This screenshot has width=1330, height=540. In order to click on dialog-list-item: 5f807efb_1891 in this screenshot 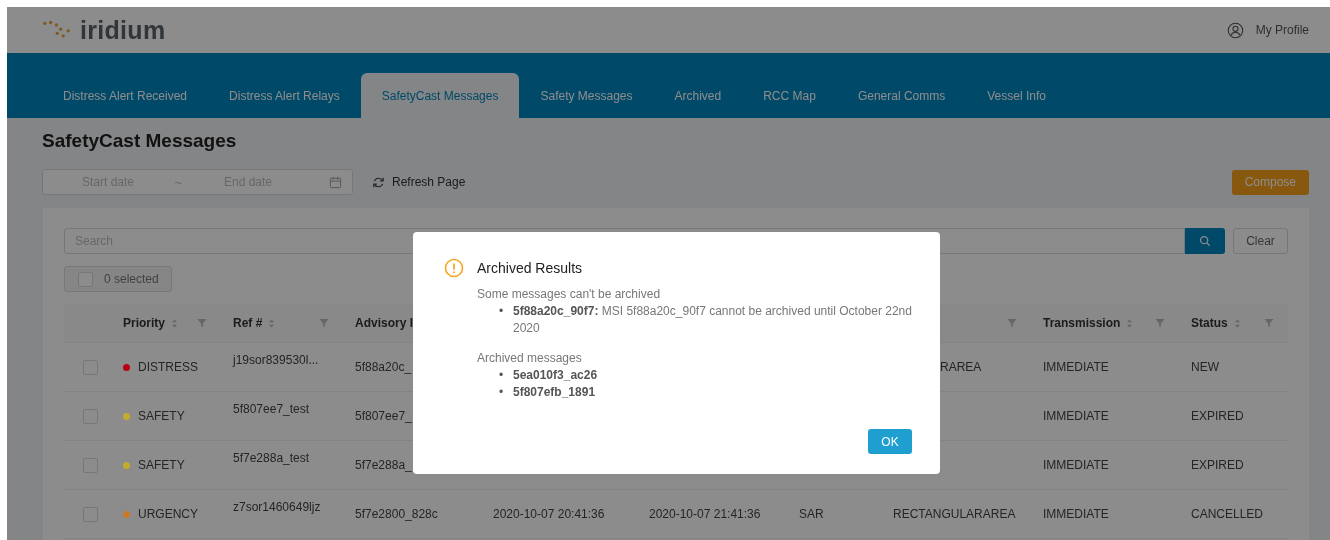, I will do `click(555, 392)`.